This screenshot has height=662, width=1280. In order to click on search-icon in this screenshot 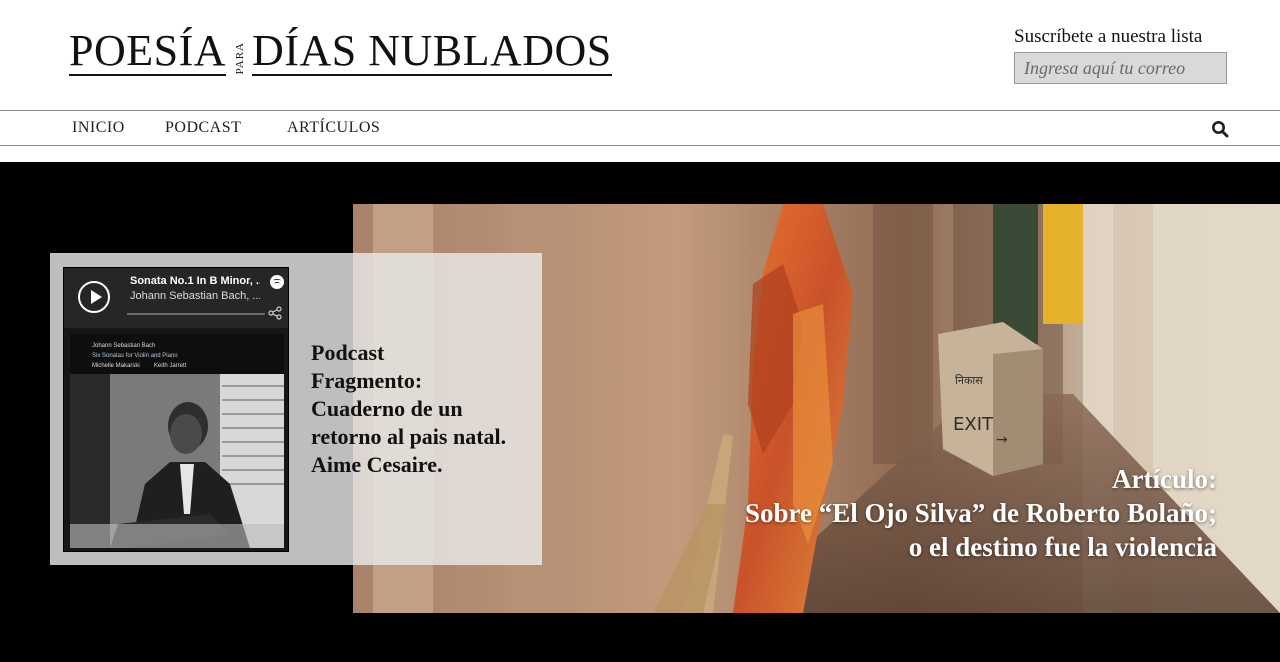, I will do `click(1220, 129)`.